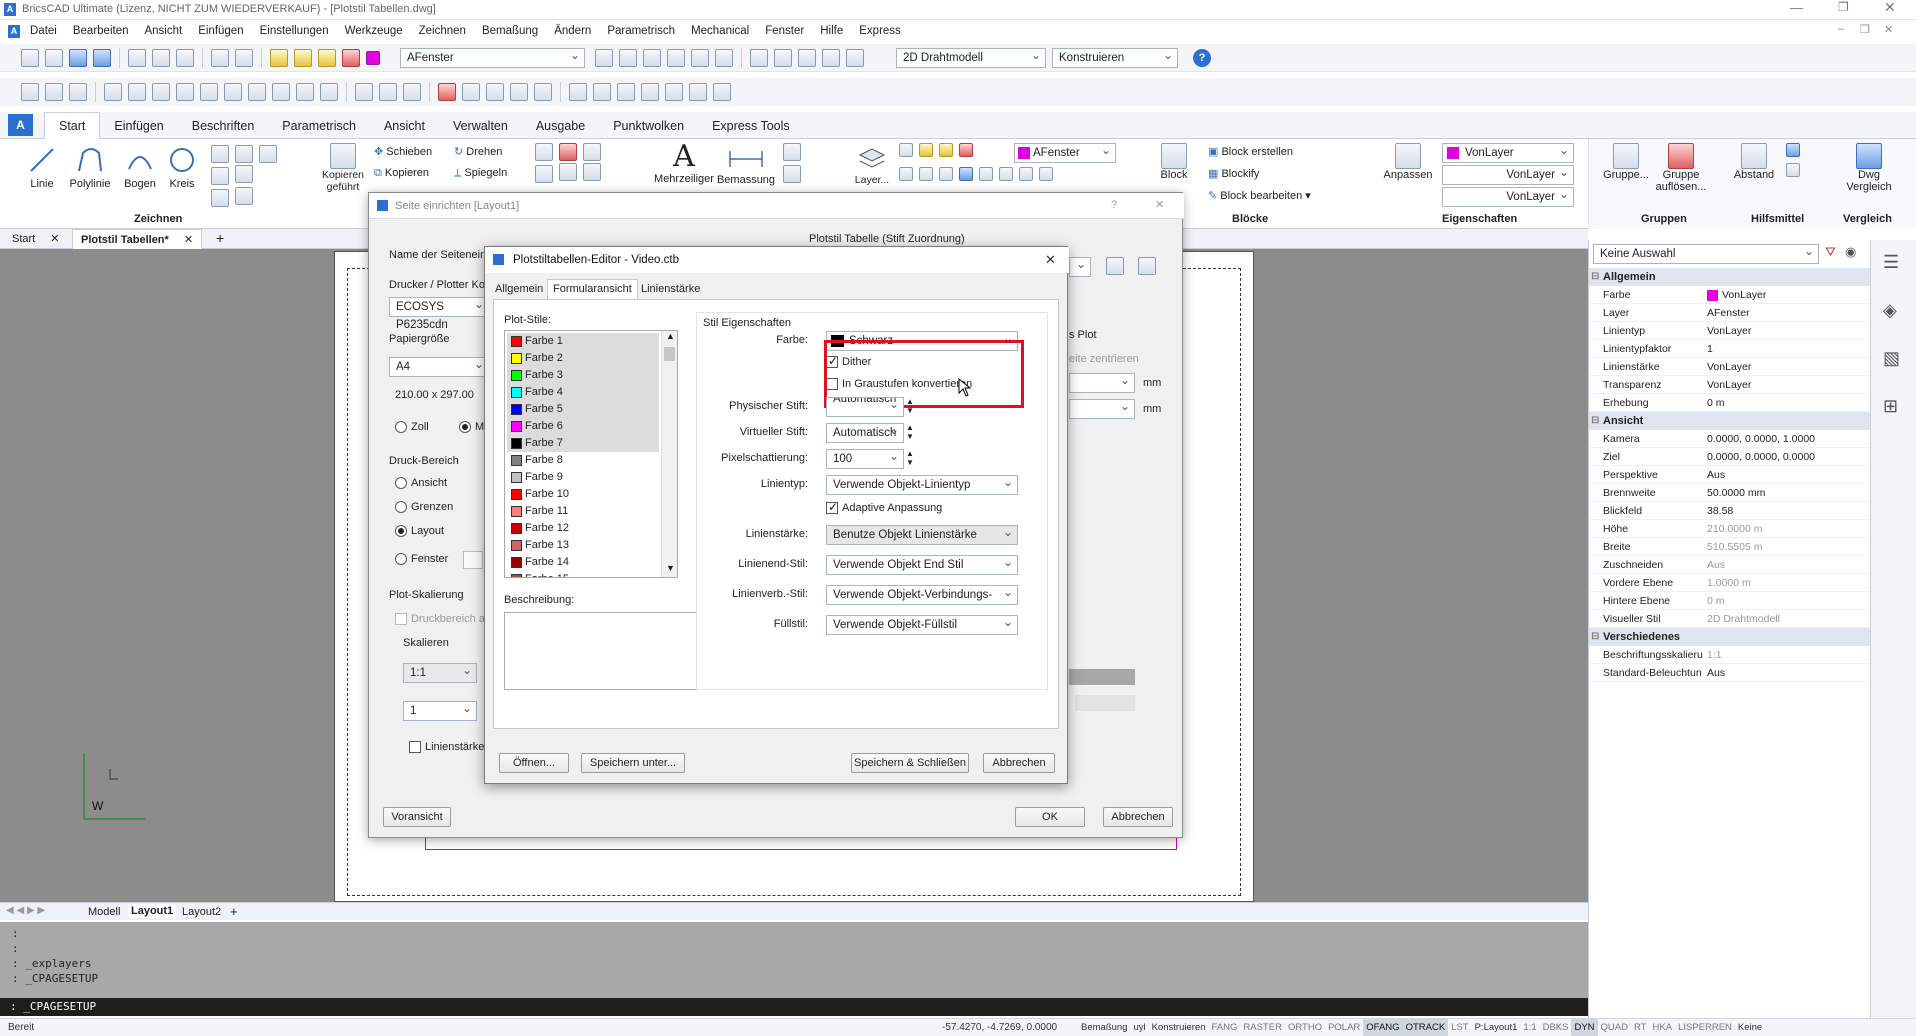 This screenshot has width=1916, height=1036. Describe the element at coordinates (417, 817) in the screenshot. I see `voransicht-button: Voransicht` at that location.